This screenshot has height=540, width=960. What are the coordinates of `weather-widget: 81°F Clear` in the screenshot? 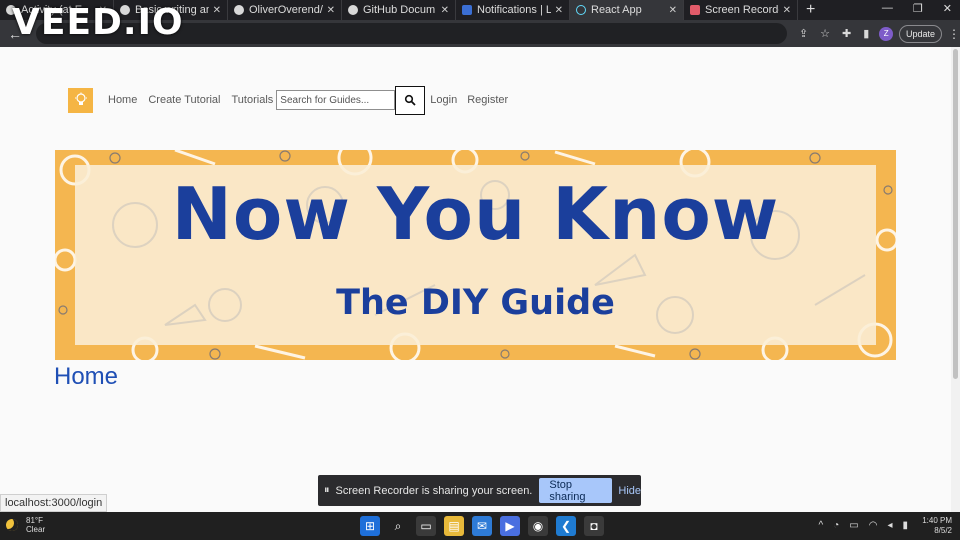 It's located at (25, 525).